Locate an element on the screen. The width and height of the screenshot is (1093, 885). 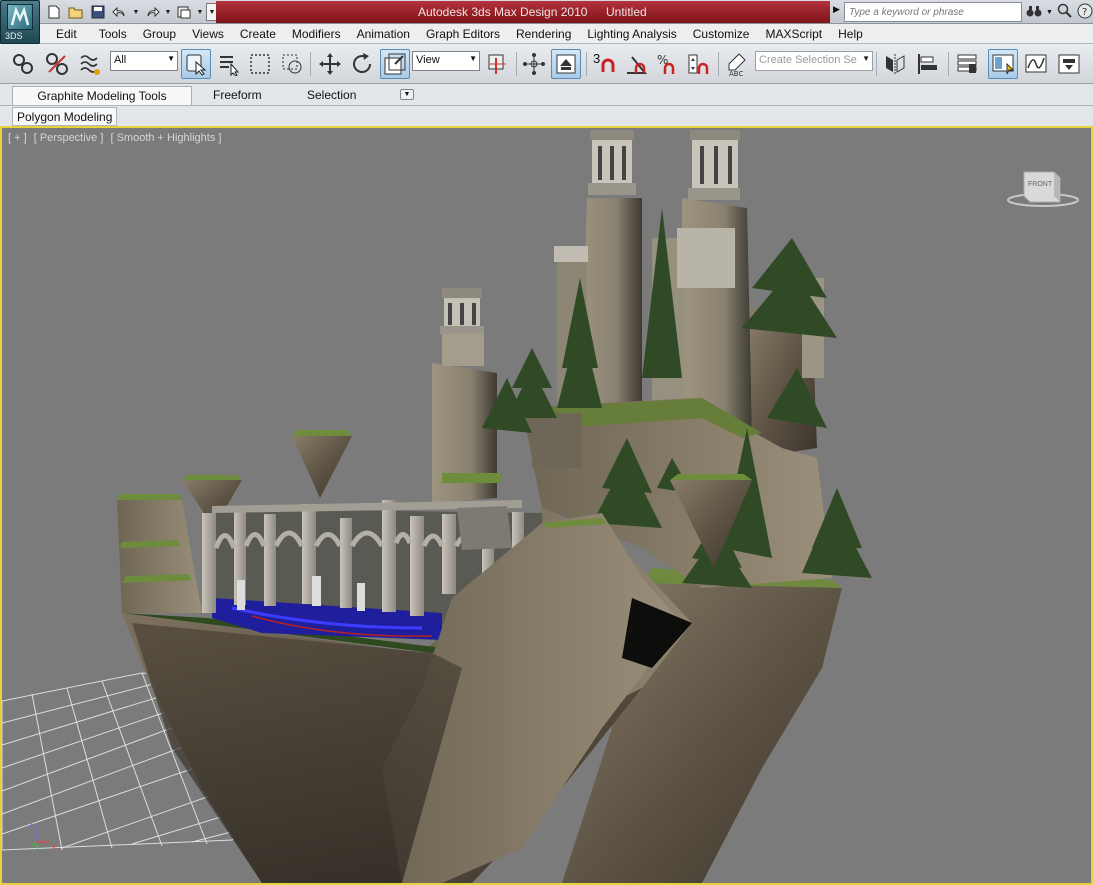
graphite-toggle-icon is located at coordinates (1003, 64).